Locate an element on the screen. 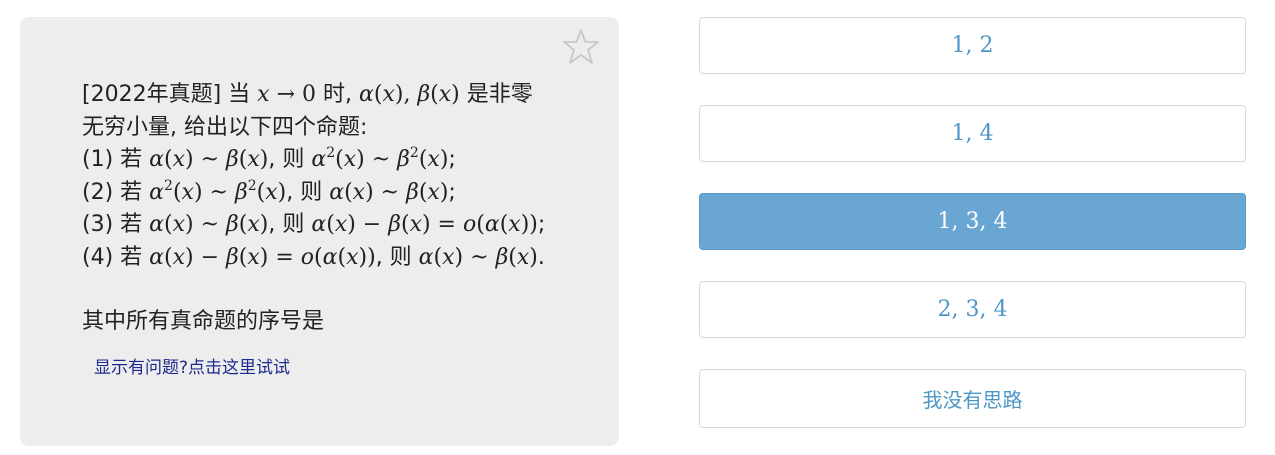 This screenshot has width=1275, height=455. report-problem-link: 显示有问题?点击这里试试 is located at coordinates (192, 365).